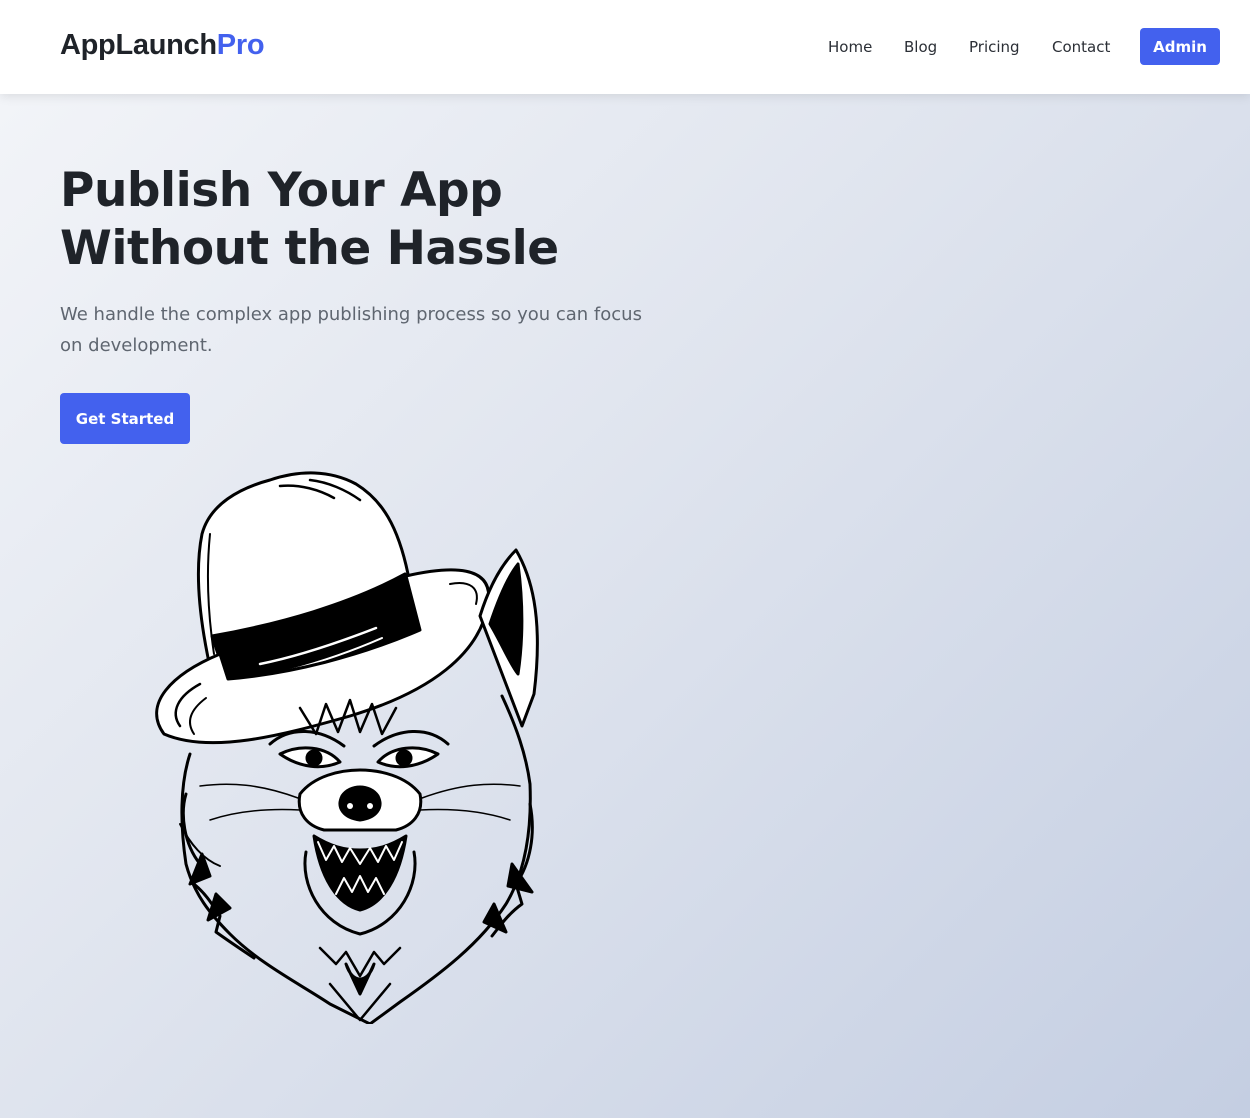 The image size is (1250, 1118). Describe the element at coordinates (994, 47) in the screenshot. I see `nav-link-pricing: Pricing` at that location.